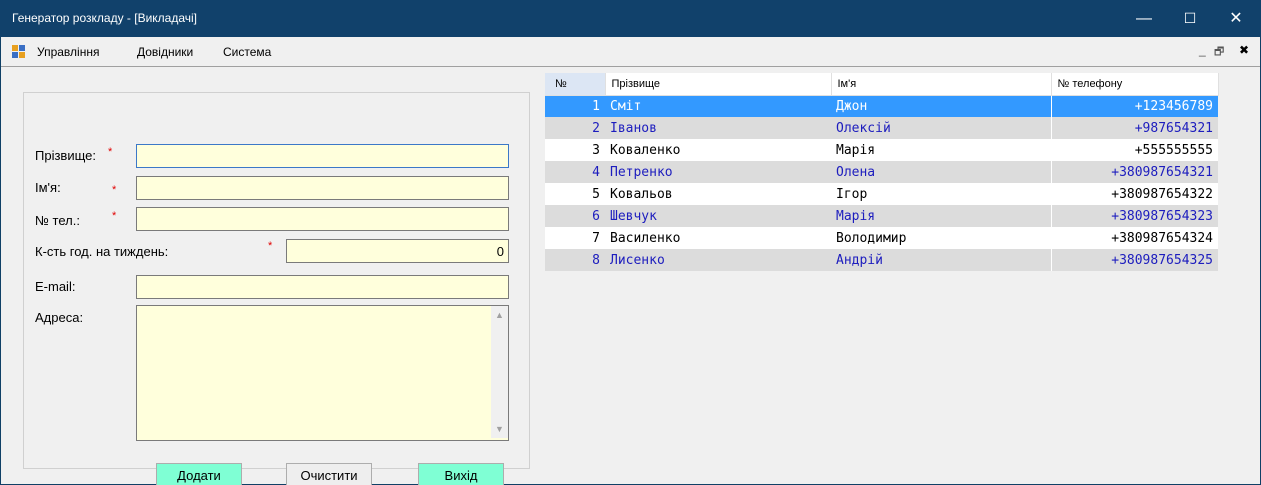 The height and width of the screenshot is (485, 1261). What do you see at coordinates (55, 286) in the screenshot?
I see `email-label: E-mail:` at bounding box center [55, 286].